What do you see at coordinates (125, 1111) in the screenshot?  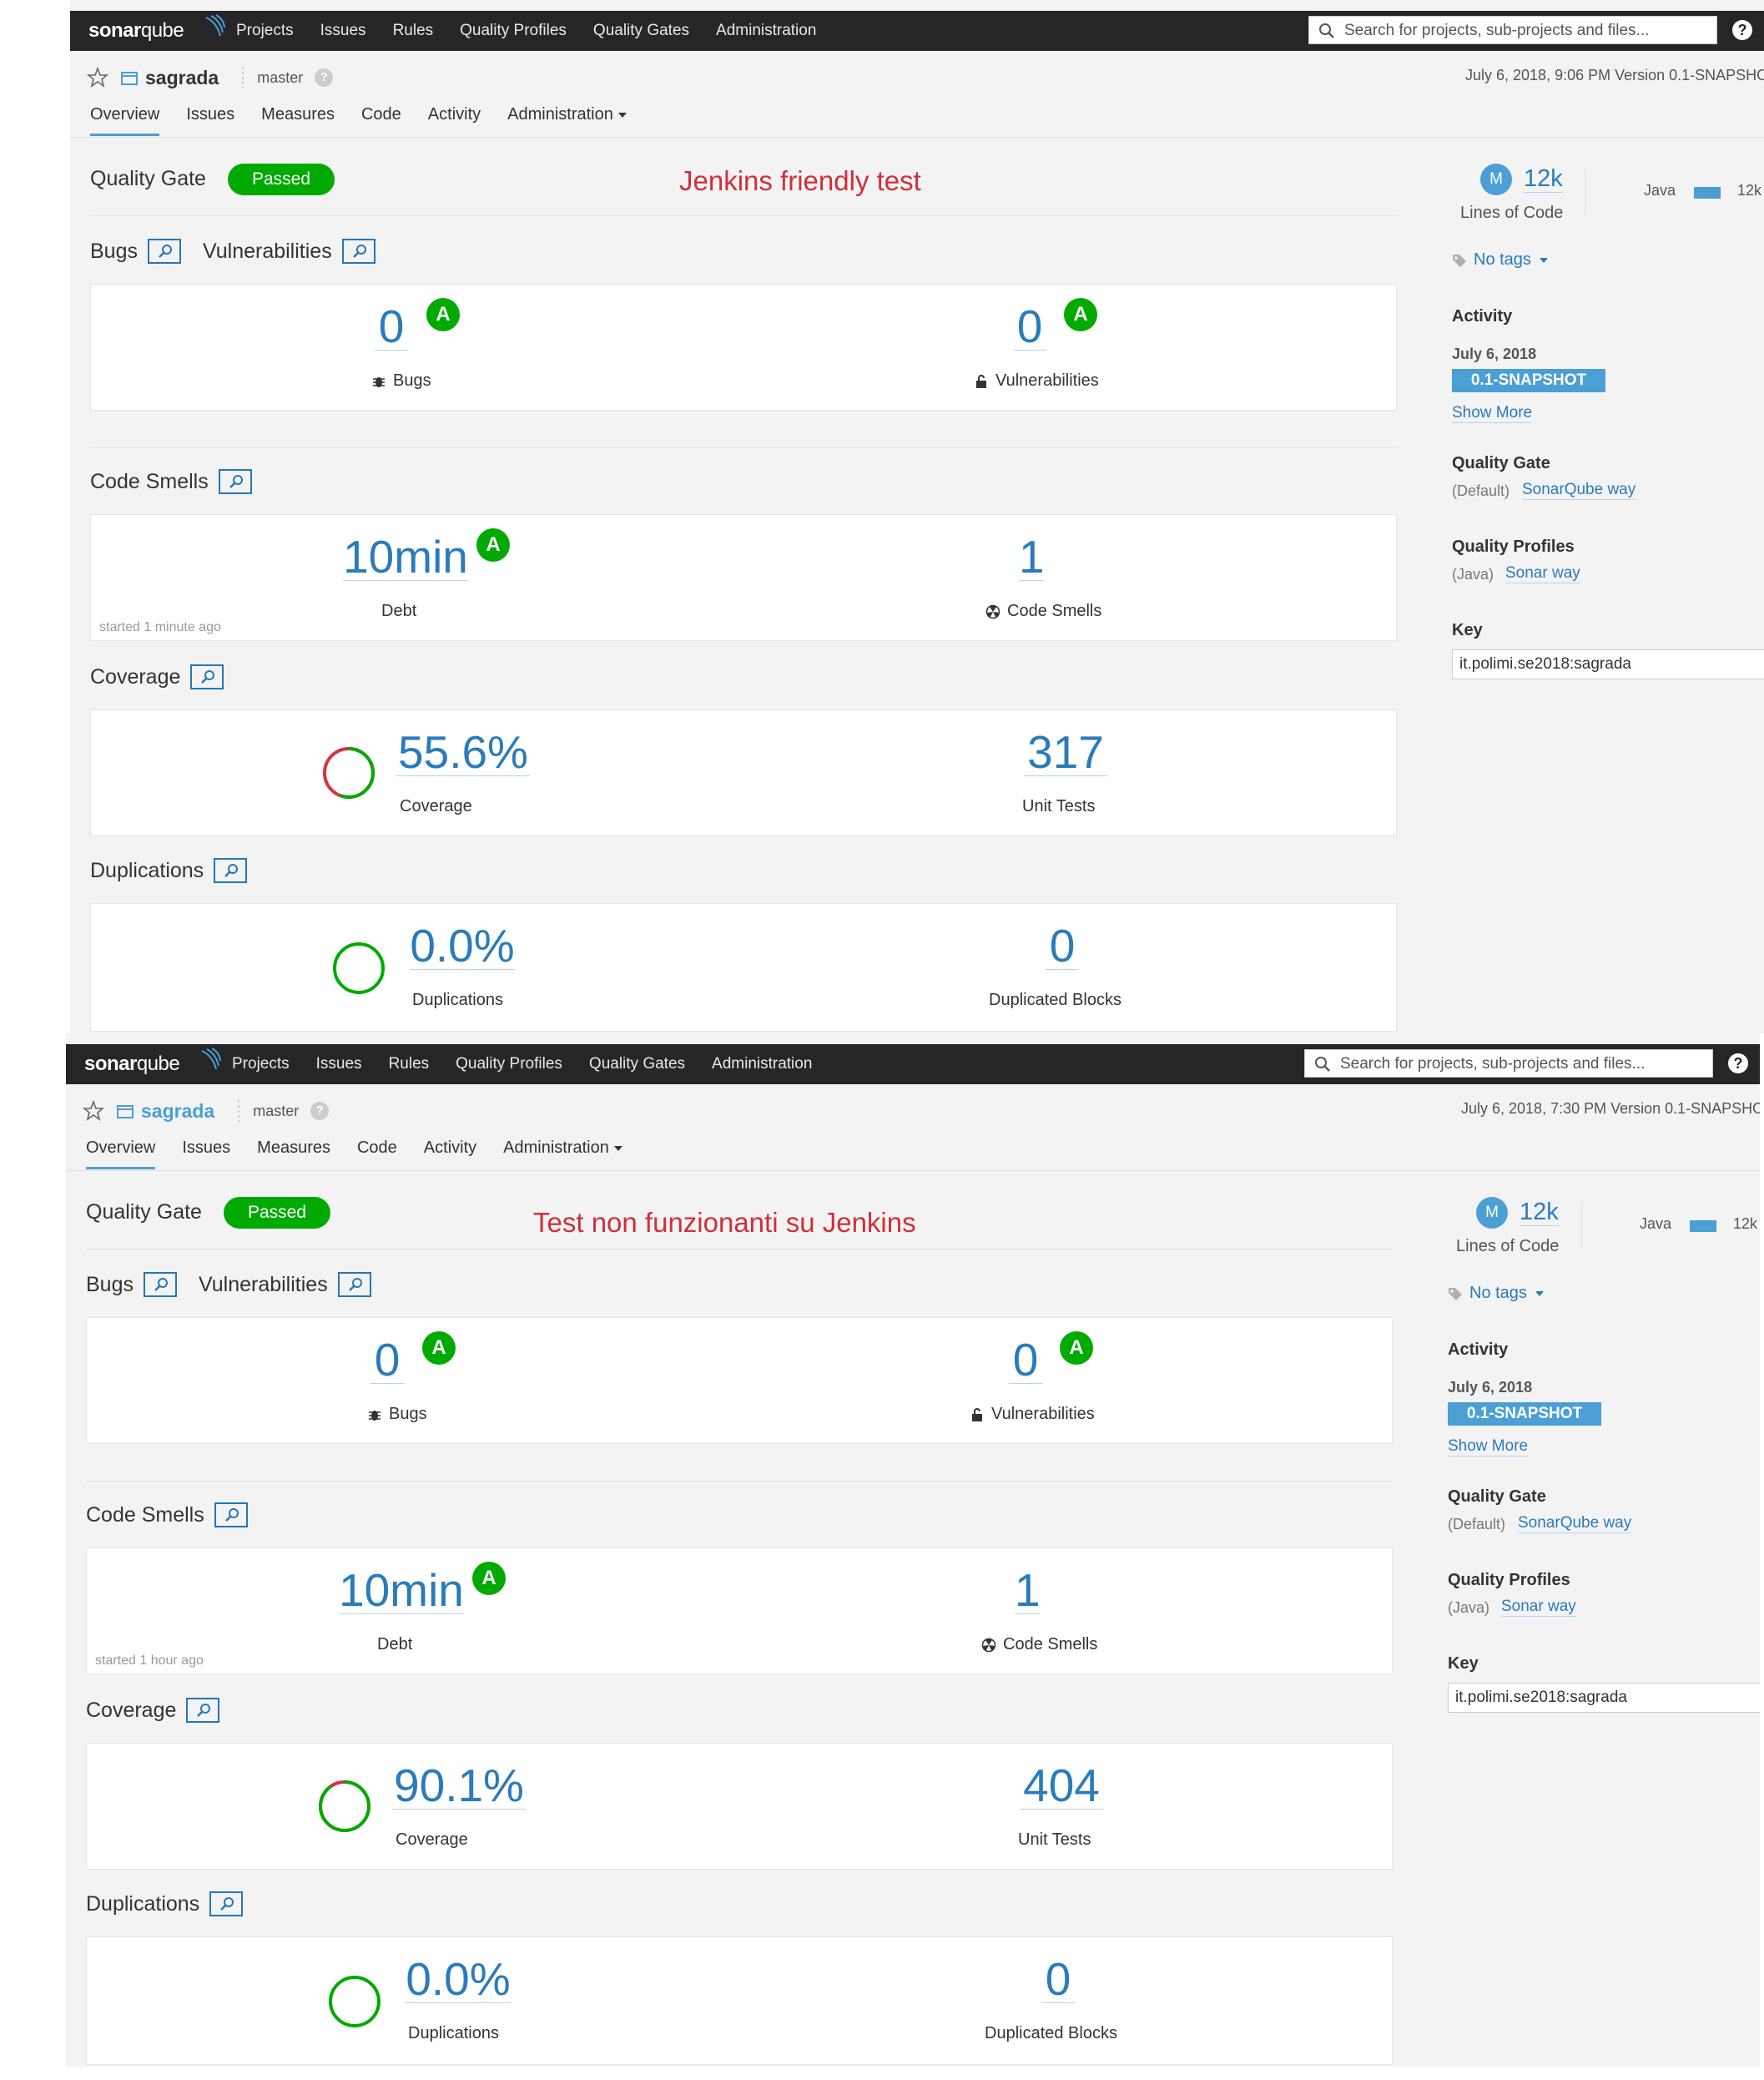 I see `project-icon` at bounding box center [125, 1111].